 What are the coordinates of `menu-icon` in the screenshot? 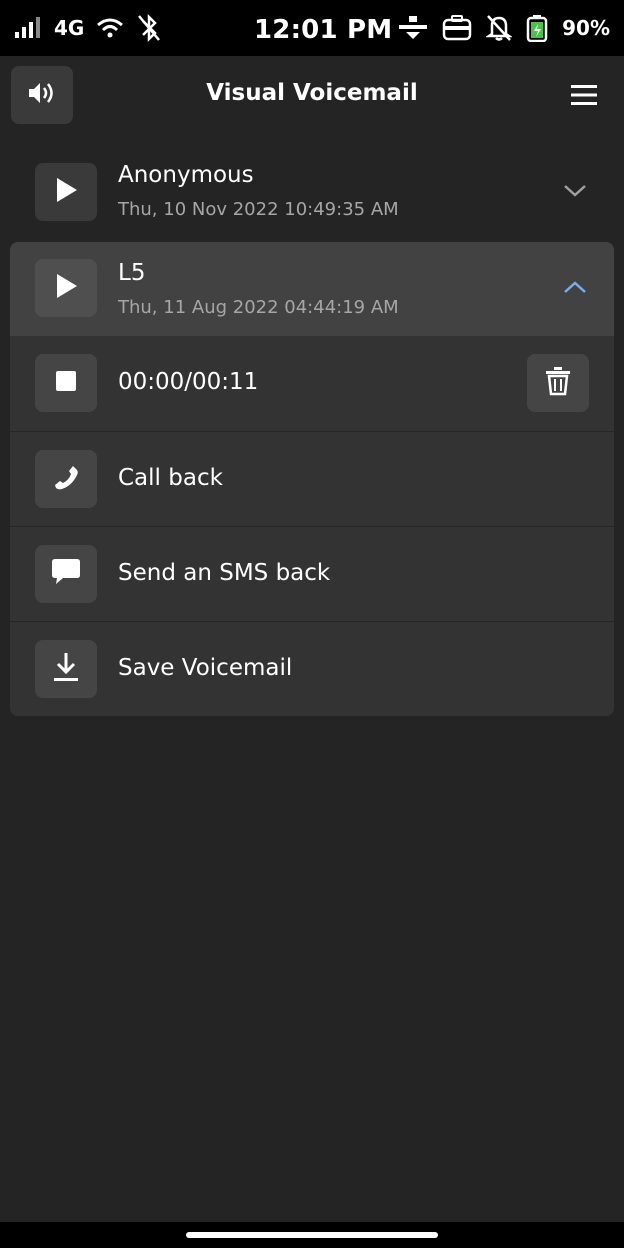 It's located at (584, 97).